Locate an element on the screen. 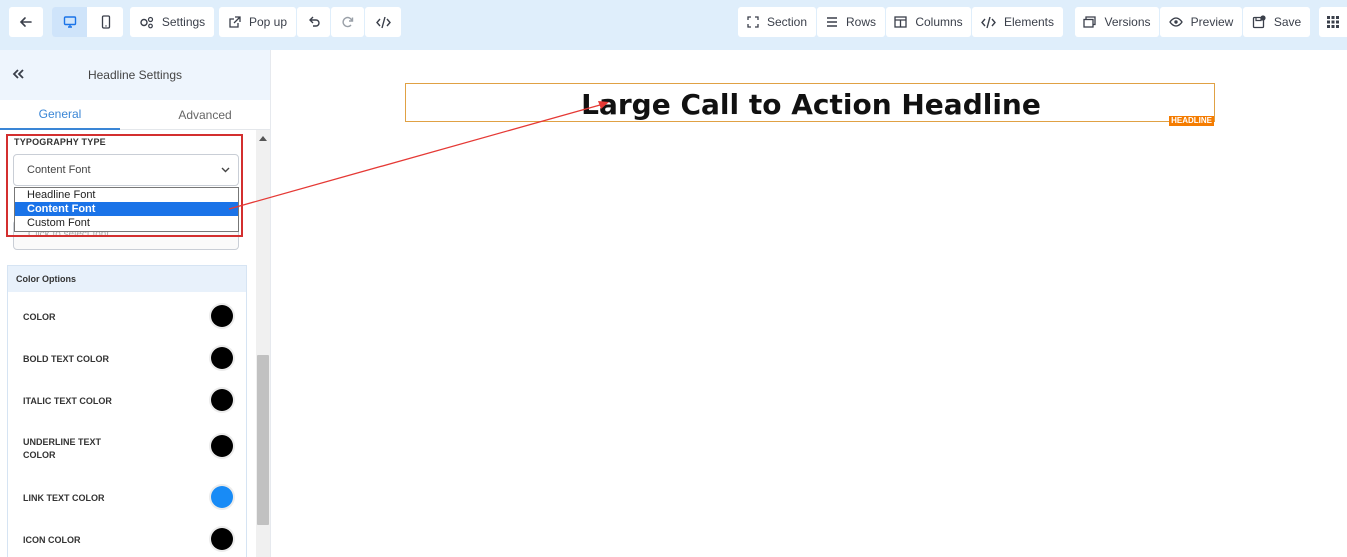 Image resolution: width=1347 pixels, height=557 pixels. device-toggle is located at coordinates (87, 22).